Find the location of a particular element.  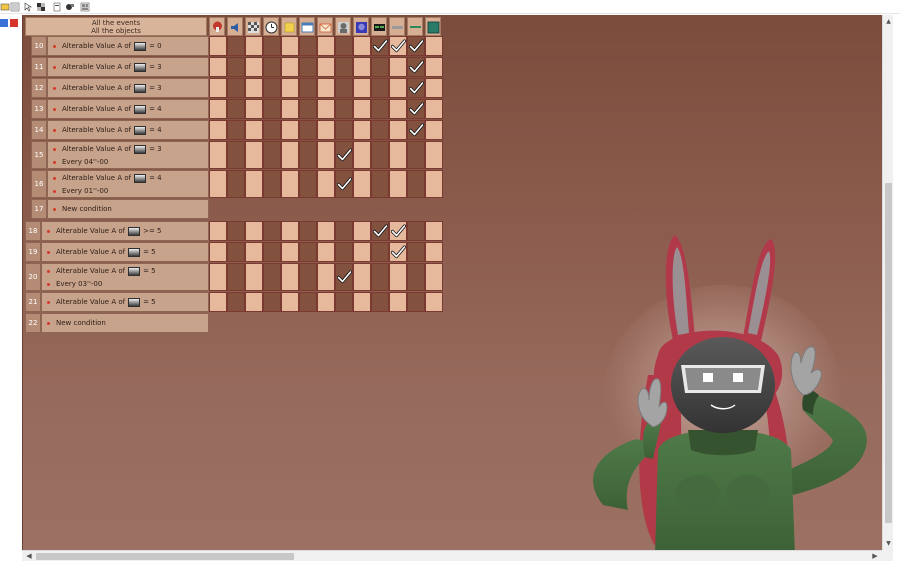

vertical-scrollbar: ▲ ▼ is located at coordinates (887, 282).